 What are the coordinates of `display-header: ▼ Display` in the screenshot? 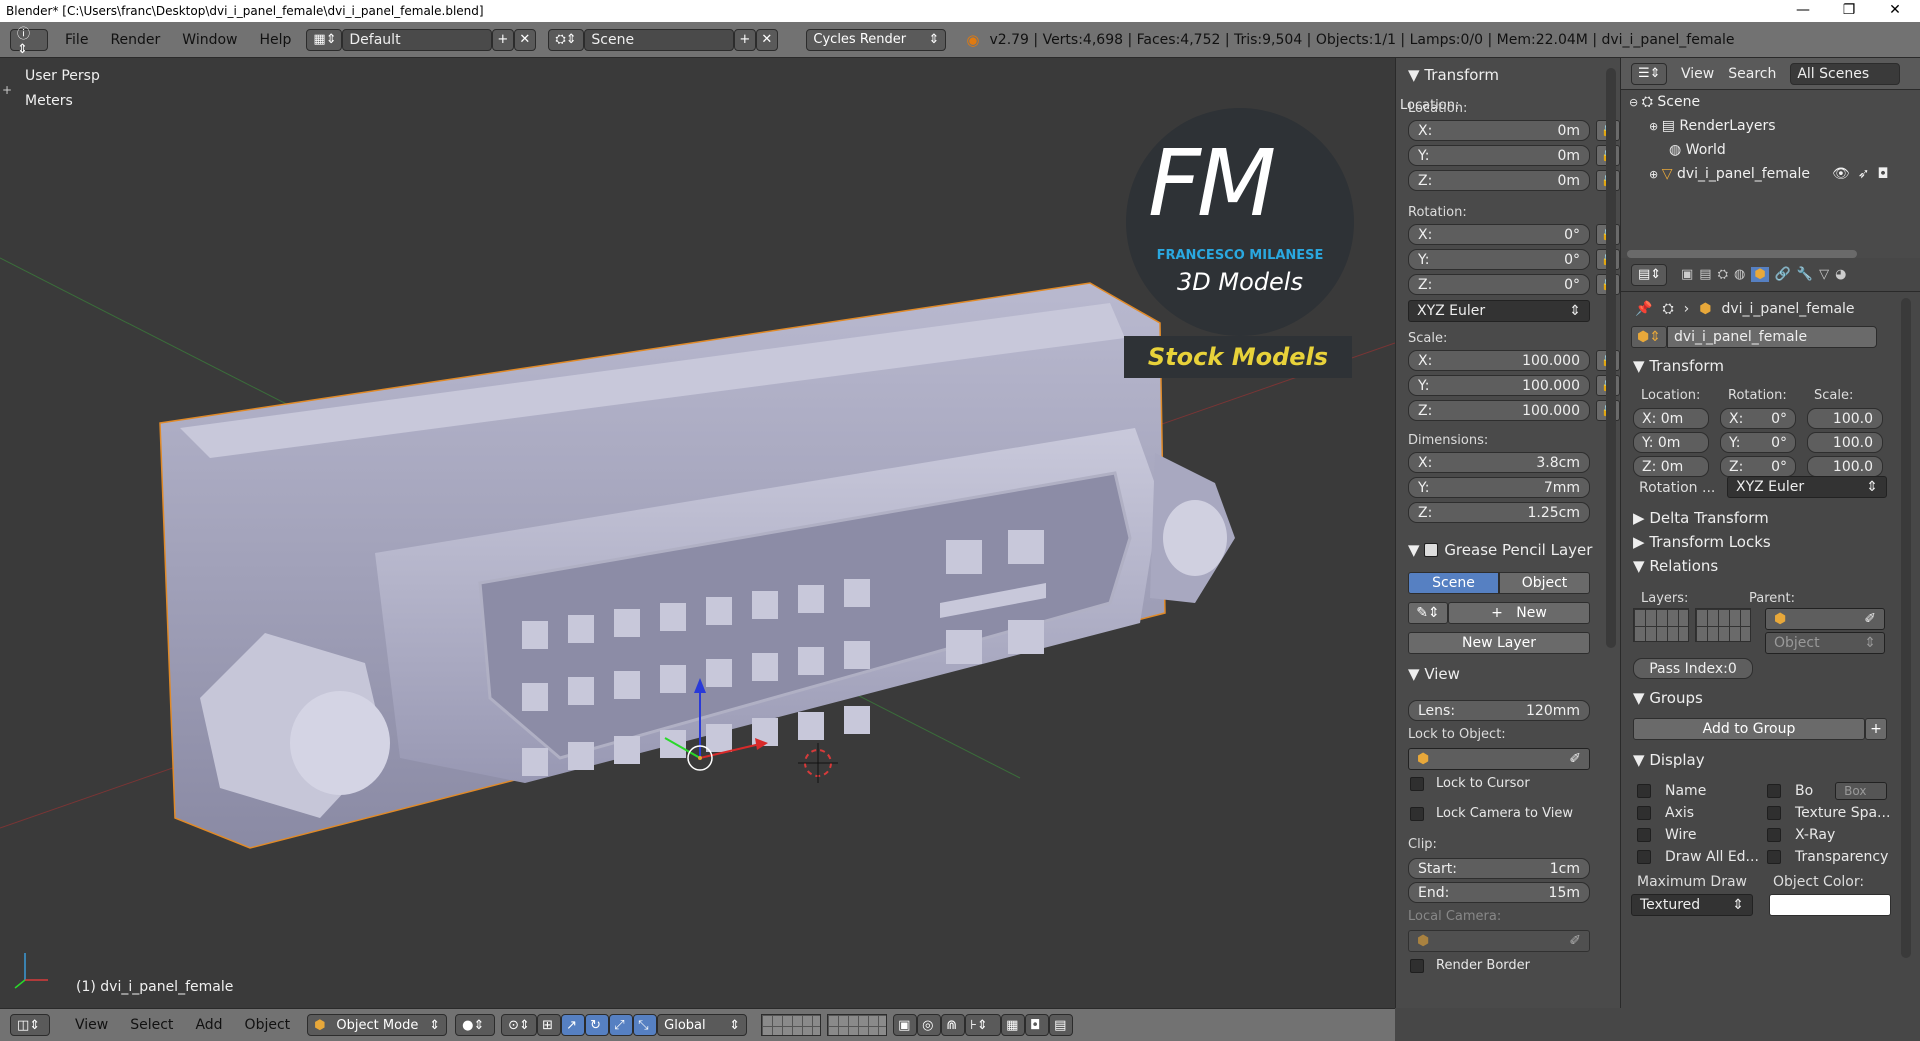 It's located at (1665, 760).